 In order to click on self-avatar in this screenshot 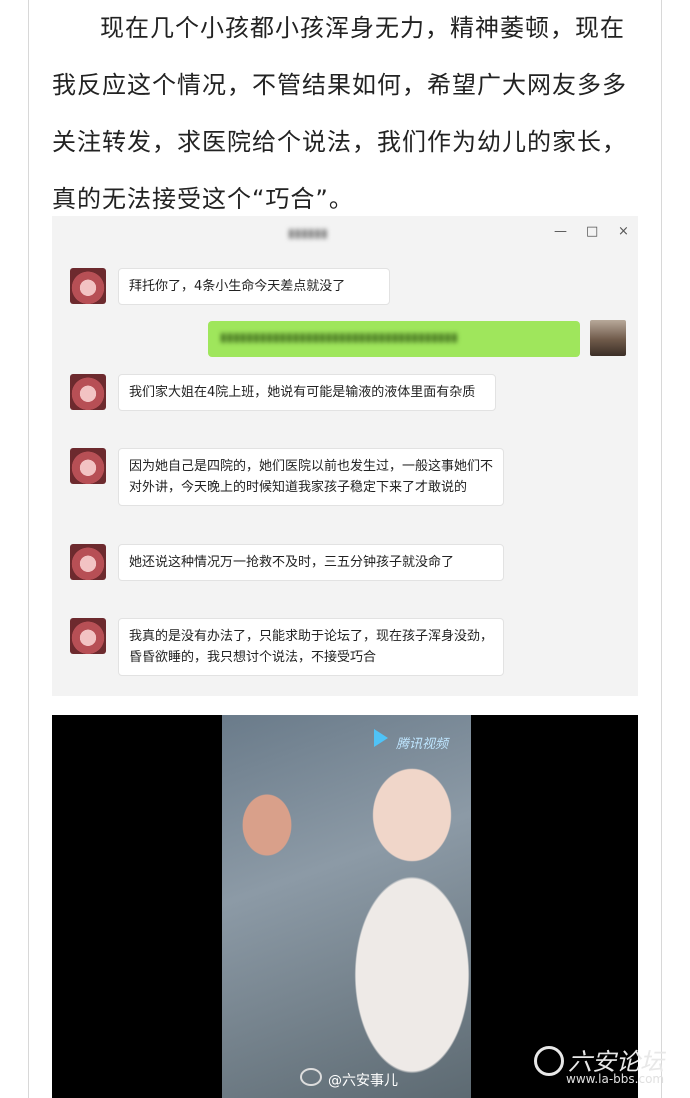, I will do `click(608, 338)`.